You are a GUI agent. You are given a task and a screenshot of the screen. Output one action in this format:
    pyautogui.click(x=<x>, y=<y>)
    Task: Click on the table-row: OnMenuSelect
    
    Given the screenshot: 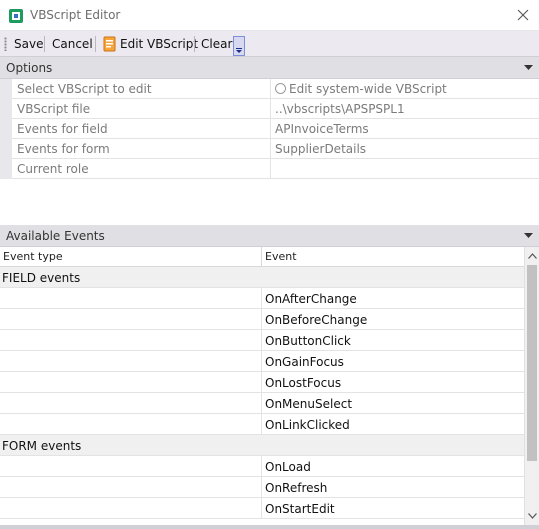 What is the action you would take?
    pyautogui.click(x=262, y=403)
    